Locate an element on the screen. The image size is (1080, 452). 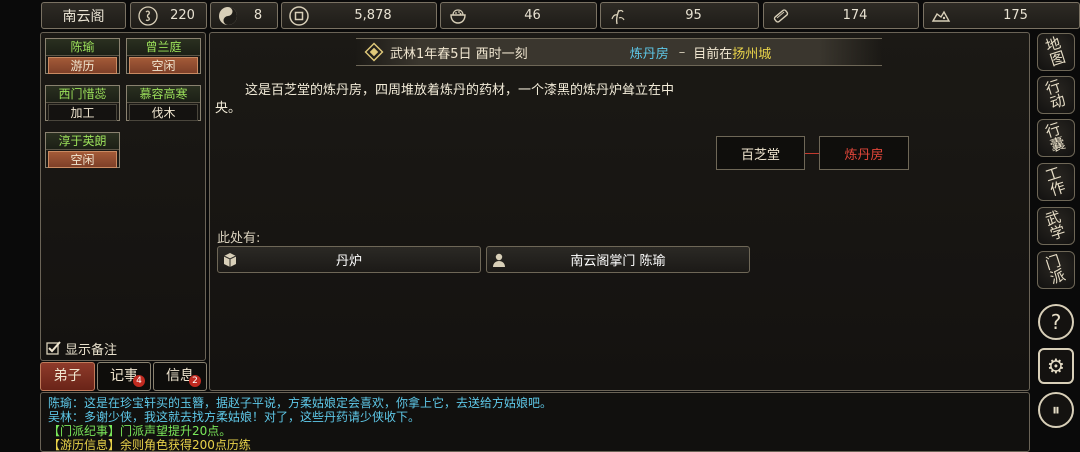
log-line: 【门派纪事】门派声望提升20点。 is located at coordinates (140, 431).